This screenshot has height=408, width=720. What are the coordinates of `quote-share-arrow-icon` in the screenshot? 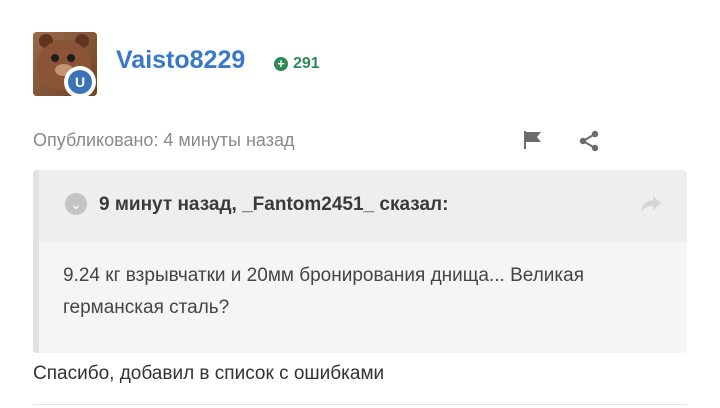 It's located at (651, 204).